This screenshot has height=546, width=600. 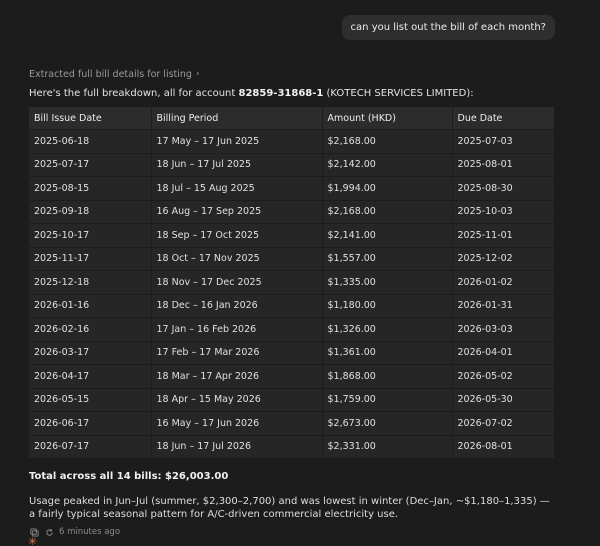 I want to click on due-date-cell: 2026-07-02, so click(x=503, y=423).